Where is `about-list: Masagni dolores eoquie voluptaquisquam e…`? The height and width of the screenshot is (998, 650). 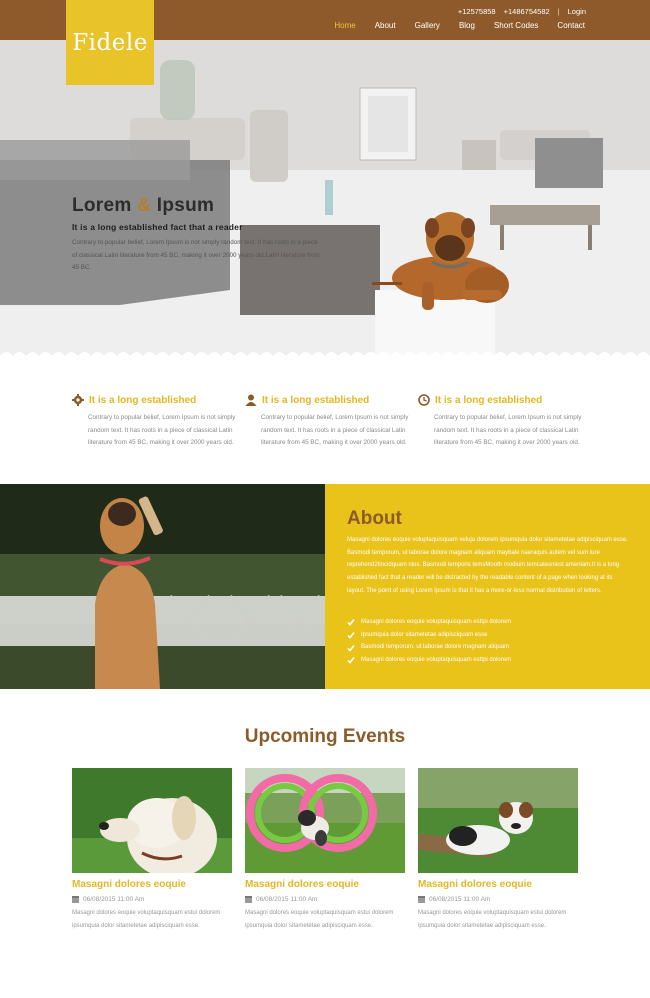
about-list: Masagni dolores eoquie voluptaquisquam e… is located at coordinates (429, 641).